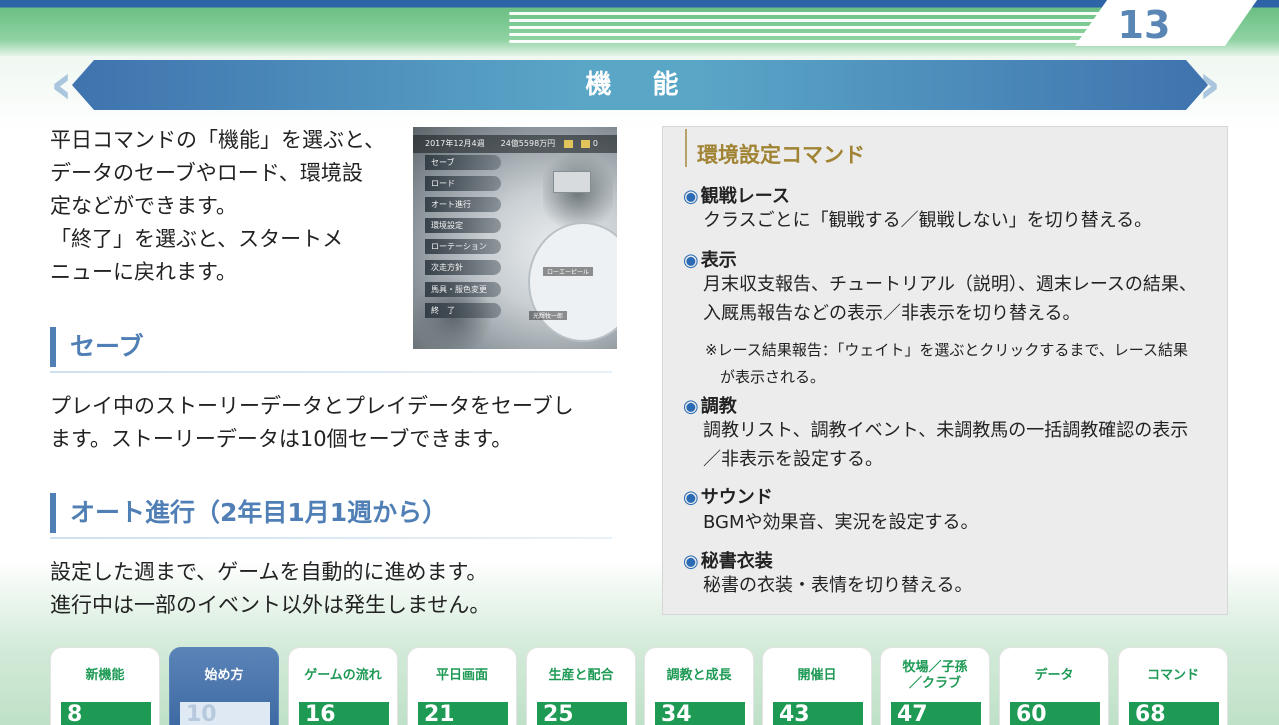 The width and height of the screenshot is (1279, 725). Describe the element at coordinates (330, 347) in the screenshot. I see `section-heading-save: セーブ` at that location.